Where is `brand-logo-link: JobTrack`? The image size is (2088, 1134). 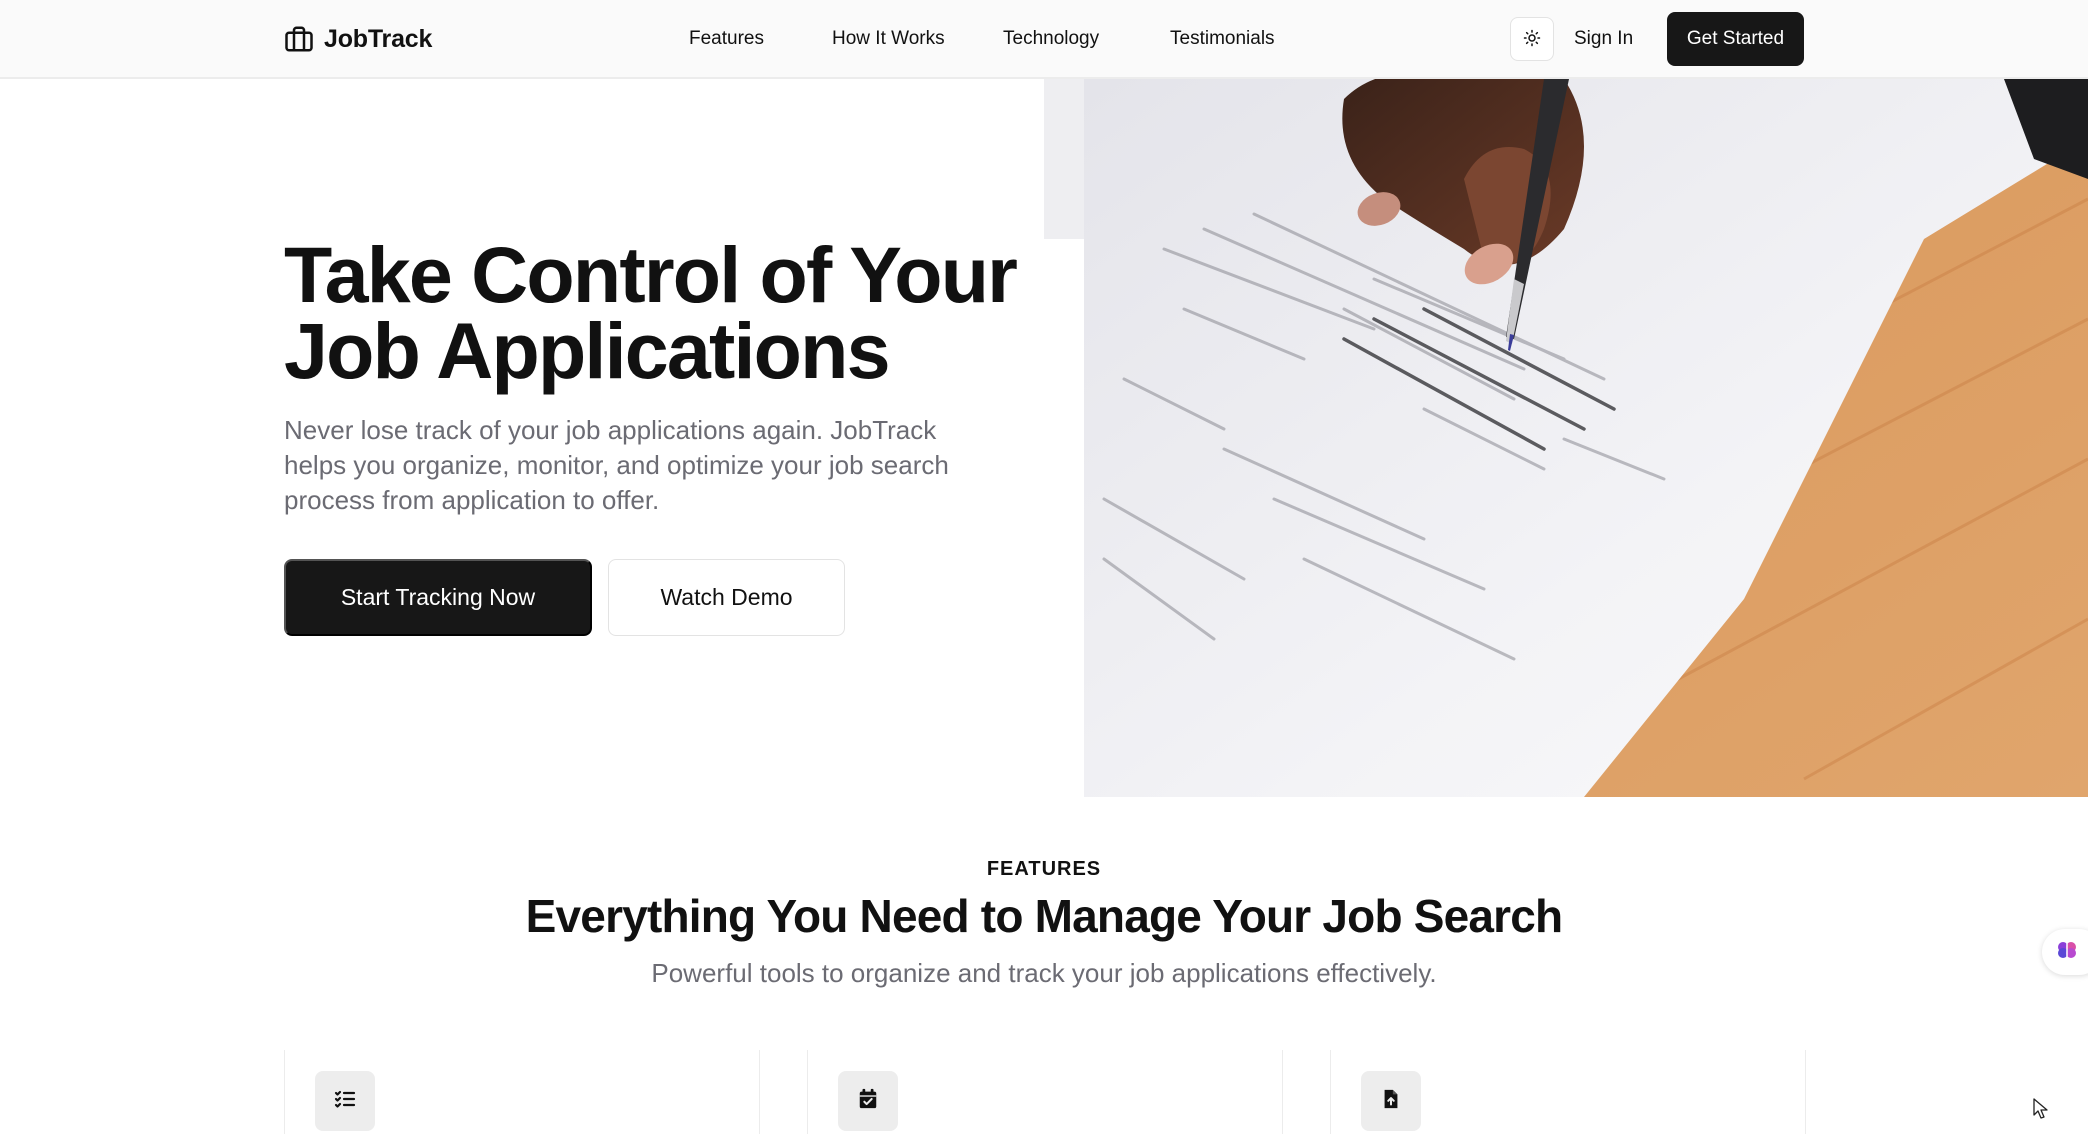 brand-logo-link: JobTrack is located at coordinates (358, 39).